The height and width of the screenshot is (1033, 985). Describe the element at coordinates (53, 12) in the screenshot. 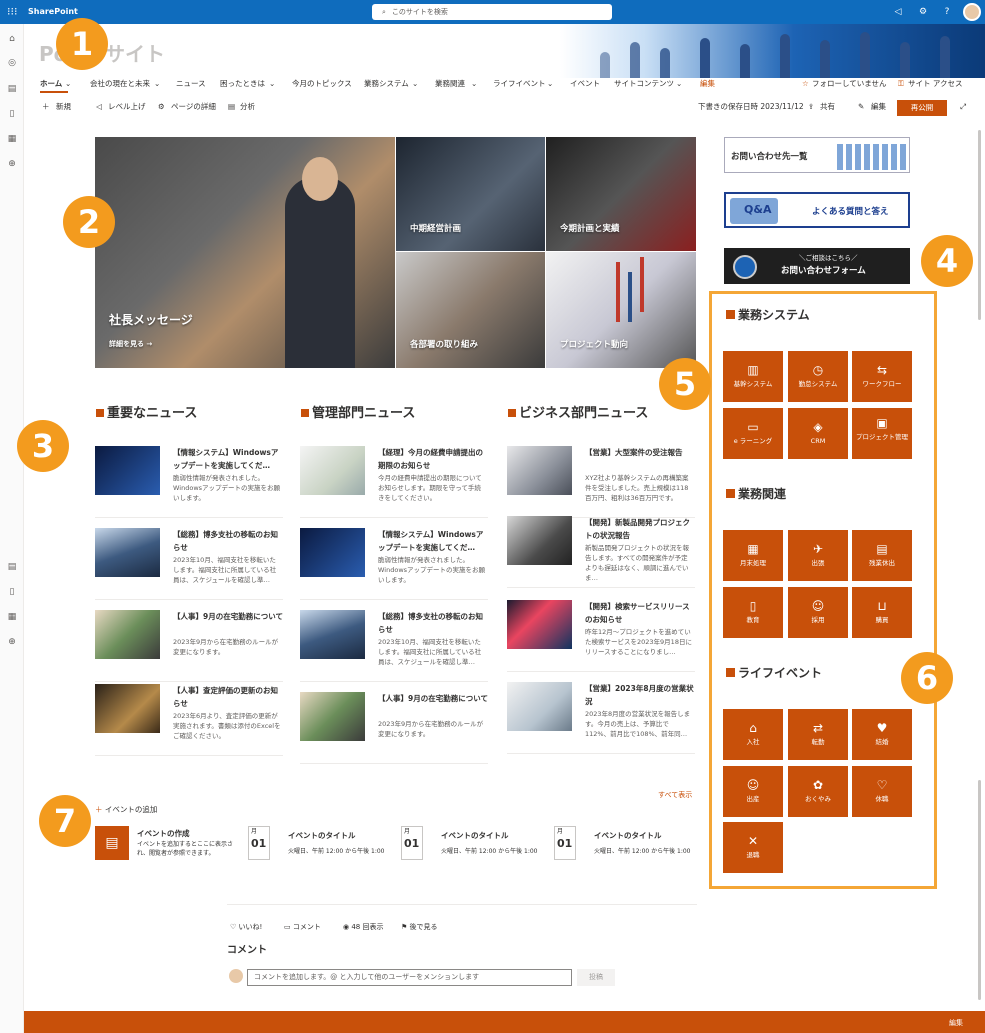

I see `app-brand: SharePoint` at that location.